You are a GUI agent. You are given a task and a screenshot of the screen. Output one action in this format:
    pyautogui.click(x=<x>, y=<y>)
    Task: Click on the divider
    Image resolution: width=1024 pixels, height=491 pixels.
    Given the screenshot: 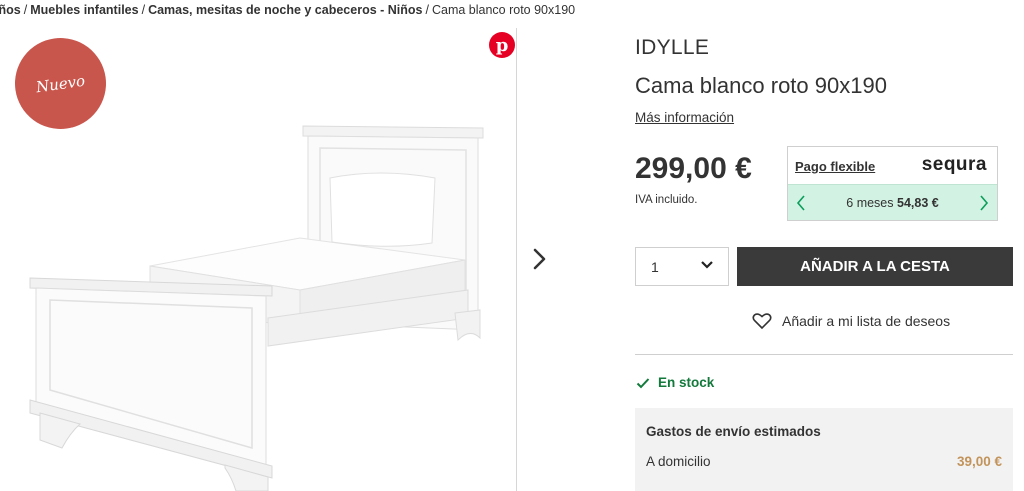 What is the action you would take?
    pyautogui.click(x=824, y=354)
    